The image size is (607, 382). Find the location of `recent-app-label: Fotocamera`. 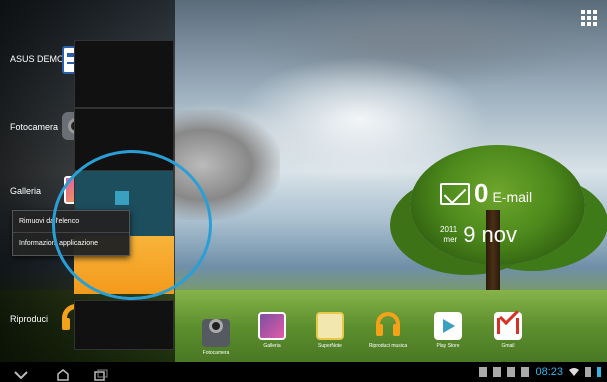

recent-app-label: Fotocamera is located at coordinates (34, 127).